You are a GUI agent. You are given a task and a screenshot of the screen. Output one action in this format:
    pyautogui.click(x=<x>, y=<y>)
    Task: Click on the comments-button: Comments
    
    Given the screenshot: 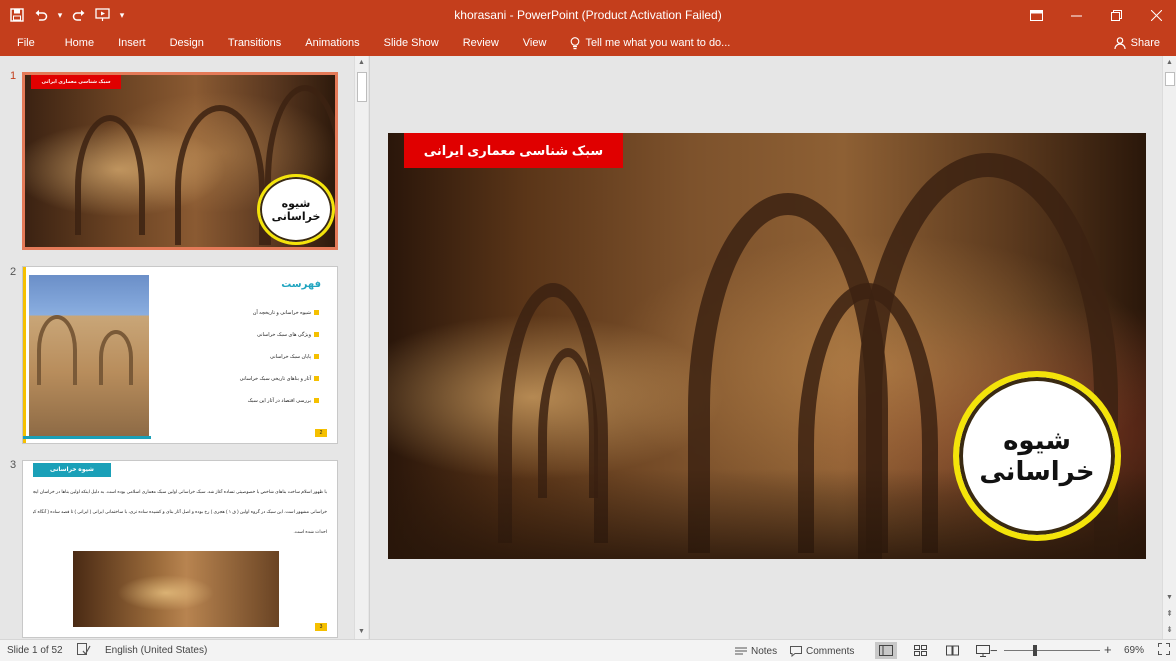 What is the action you would take?
    pyautogui.click(x=822, y=651)
    